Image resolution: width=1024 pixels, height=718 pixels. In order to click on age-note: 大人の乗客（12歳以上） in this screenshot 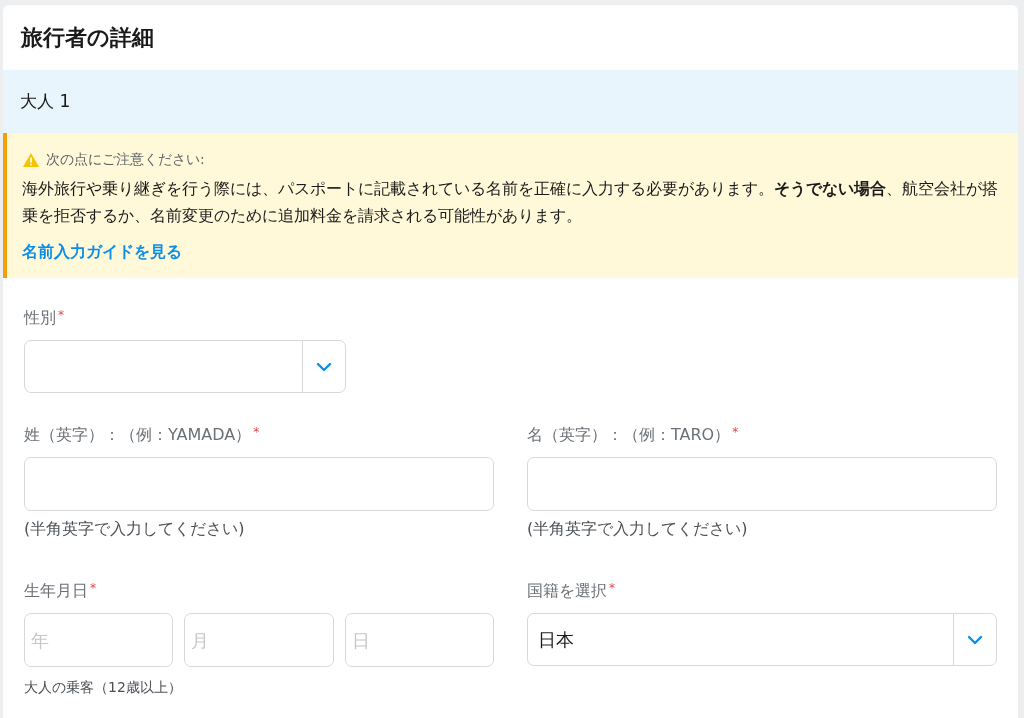, I will do `click(103, 687)`.